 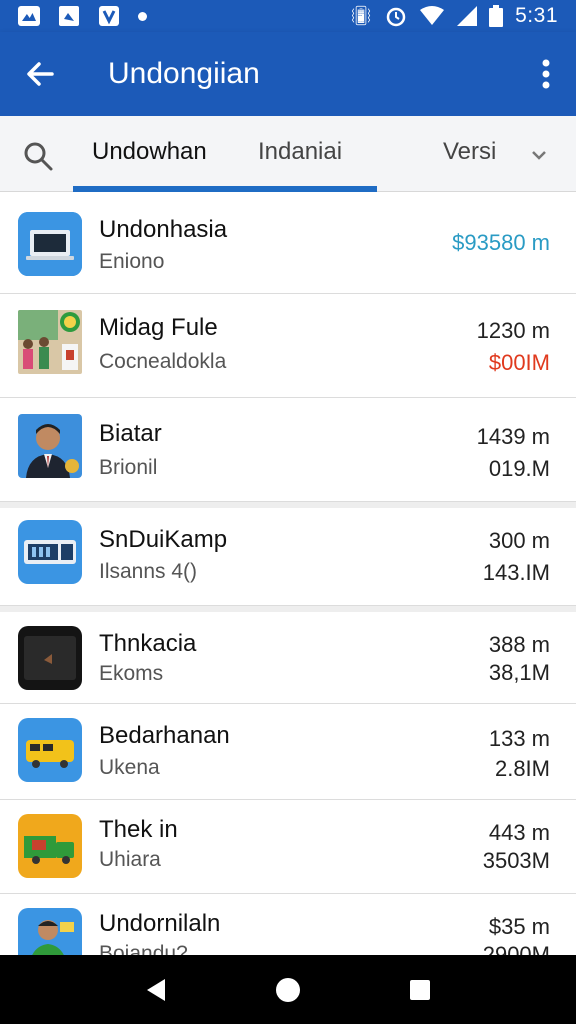 What do you see at coordinates (138, 829) in the screenshot?
I see `item-title: Thek in` at bounding box center [138, 829].